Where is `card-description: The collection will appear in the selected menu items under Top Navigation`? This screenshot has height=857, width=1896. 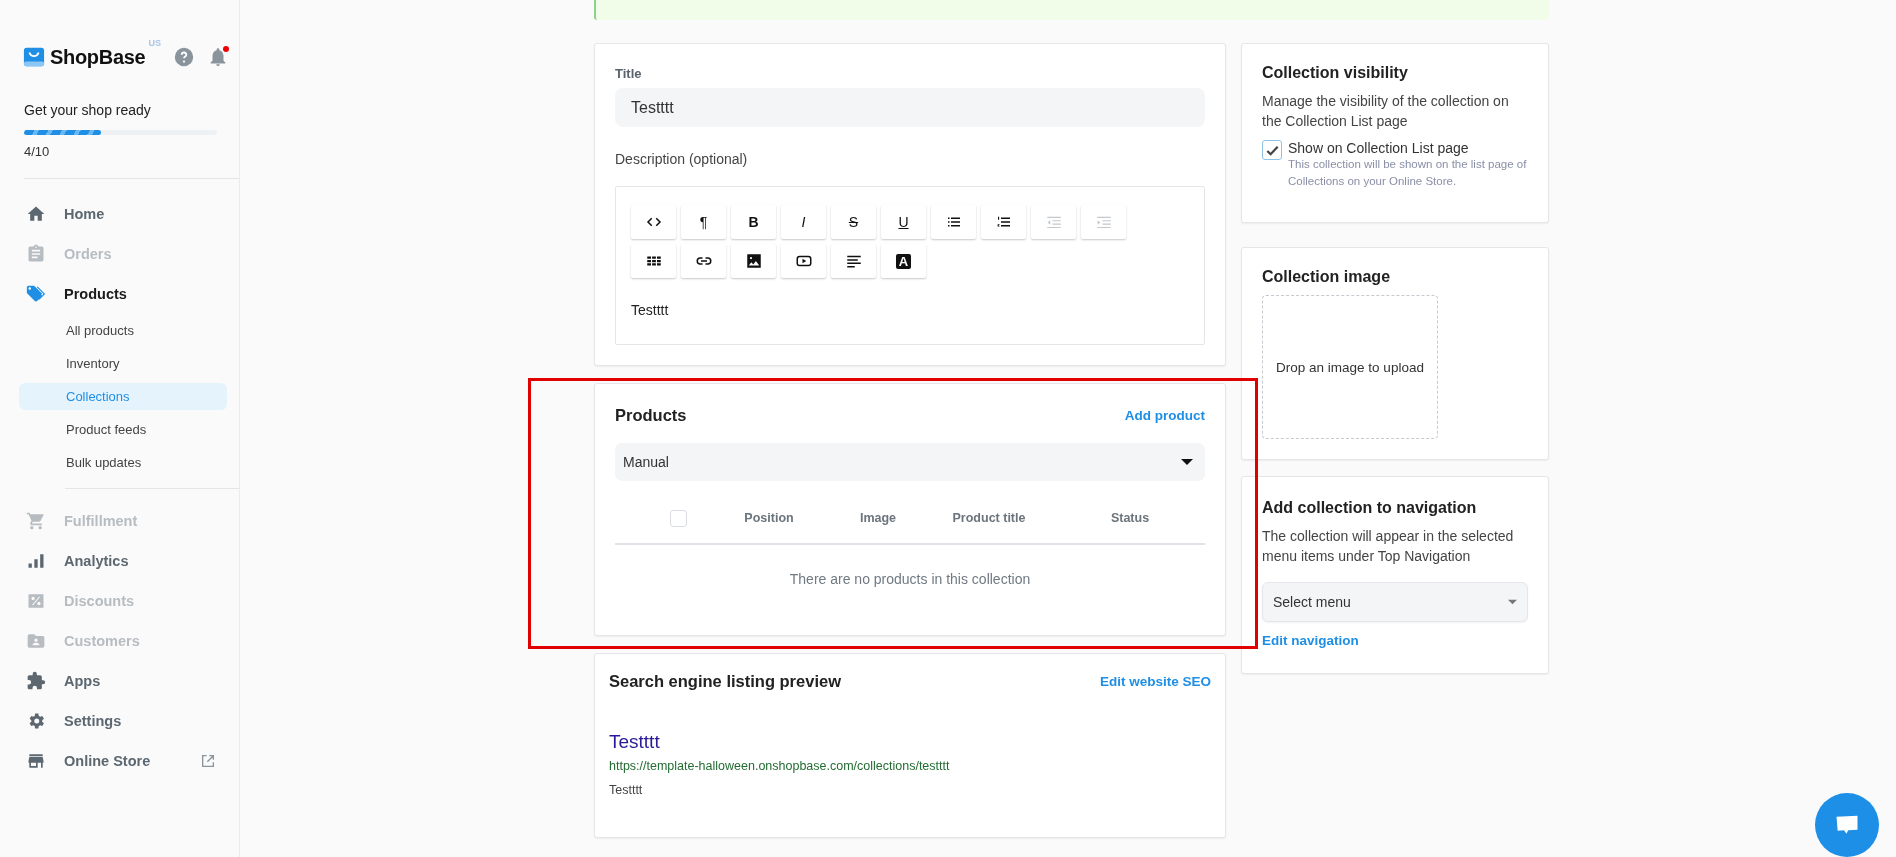 card-description: The collection will appear in the selected menu items under Top Navigation is located at coordinates (1388, 546).